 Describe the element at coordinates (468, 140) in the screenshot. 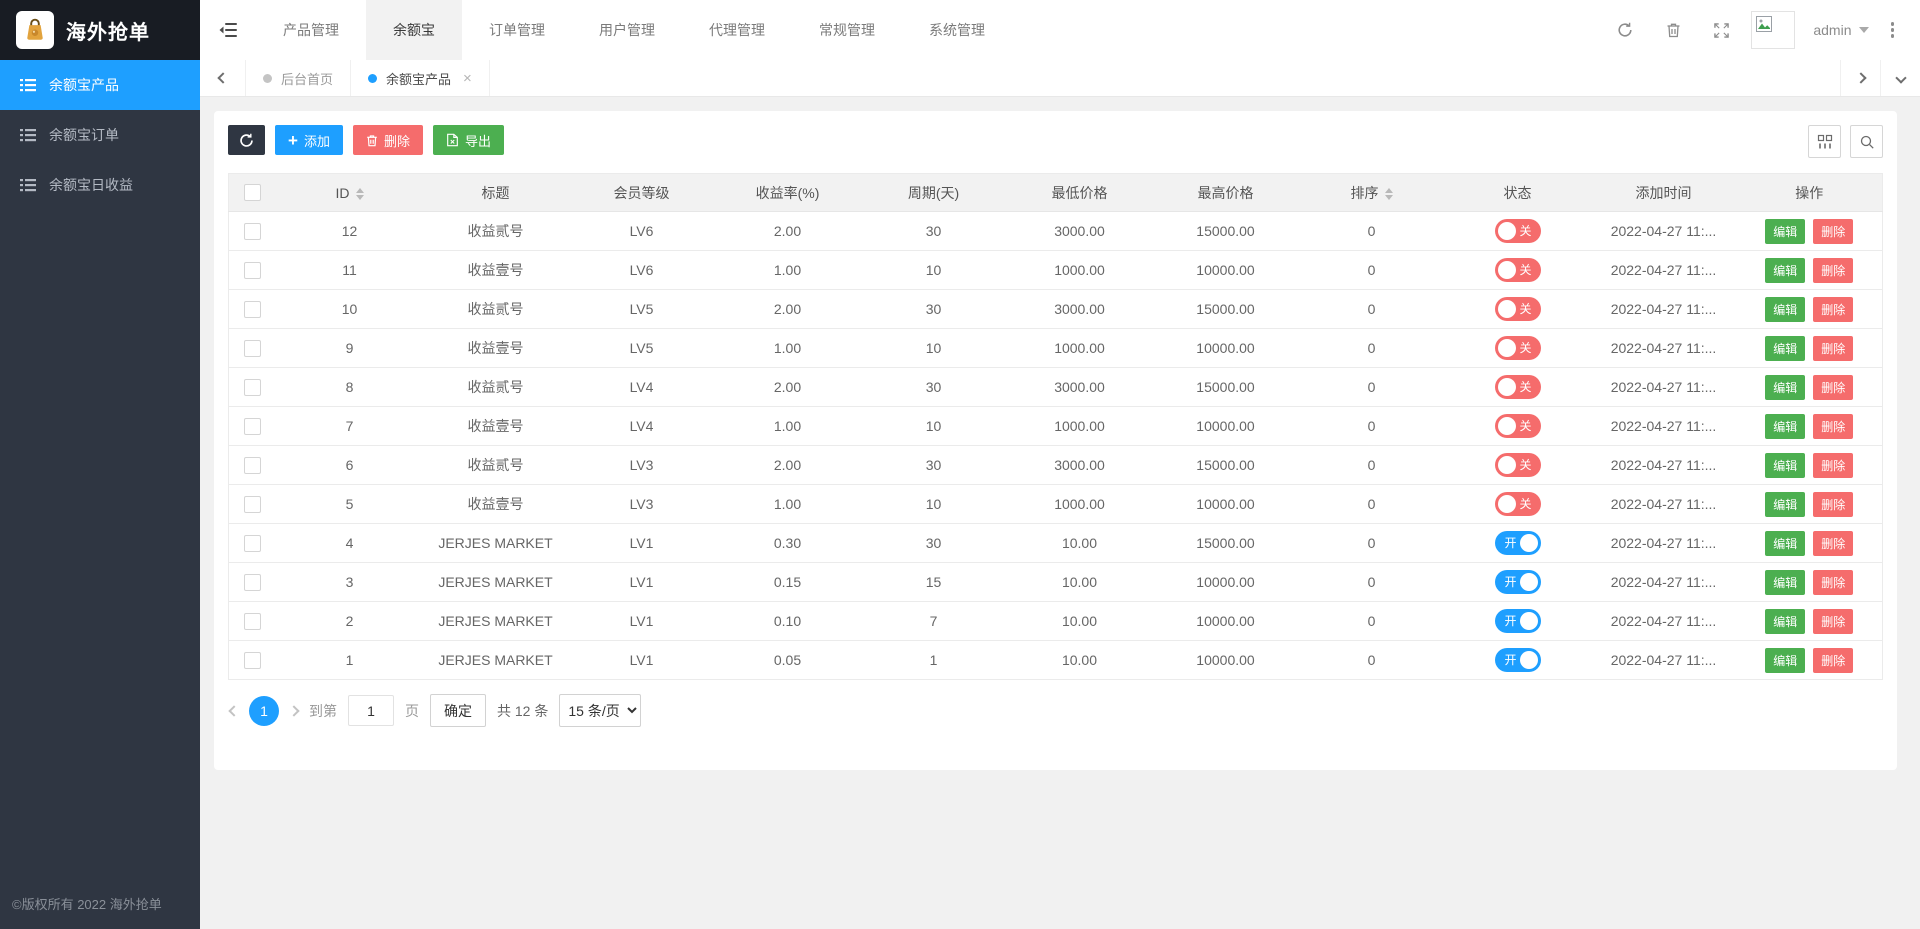

I see `export-button: 导出` at that location.